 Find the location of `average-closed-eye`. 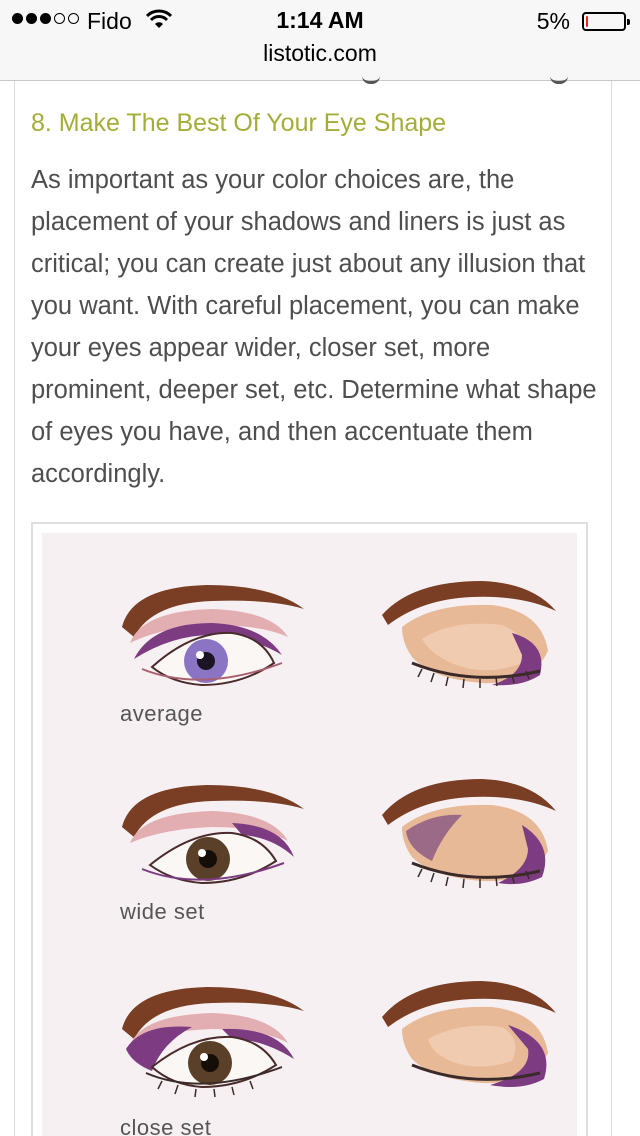

average-closed-eye is located at coordinates (469, 635).